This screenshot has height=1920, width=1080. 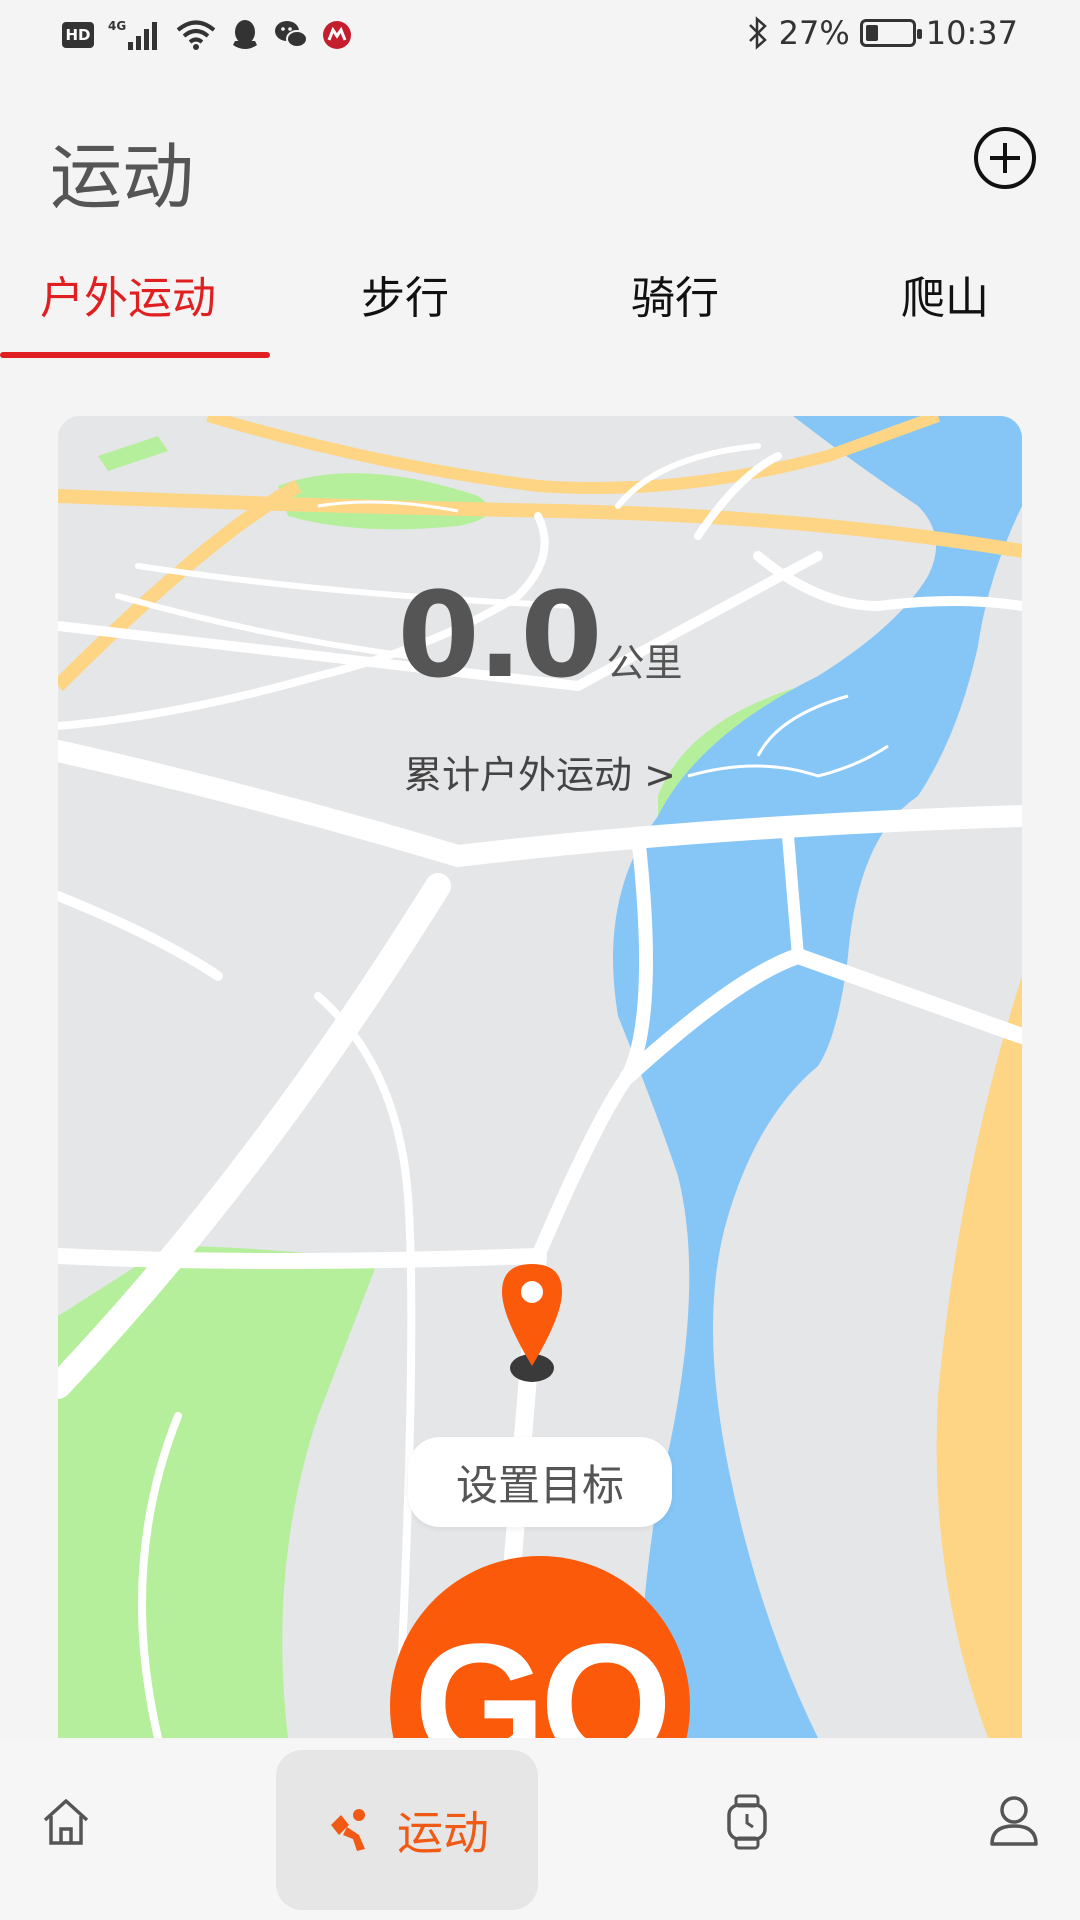 What do you see at coordinates (291, 34) in the screenshot?
I see `wechat-icon` at bounding box center [291, 34].